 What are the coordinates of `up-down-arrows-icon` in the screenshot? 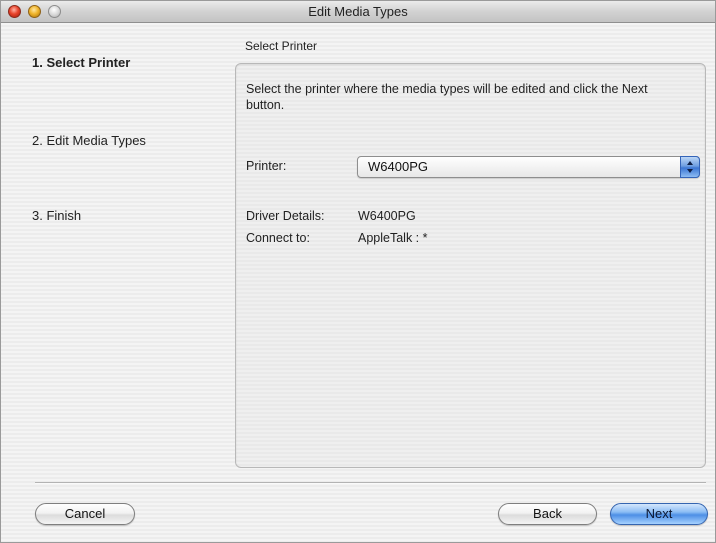 It's located at (690, 167).